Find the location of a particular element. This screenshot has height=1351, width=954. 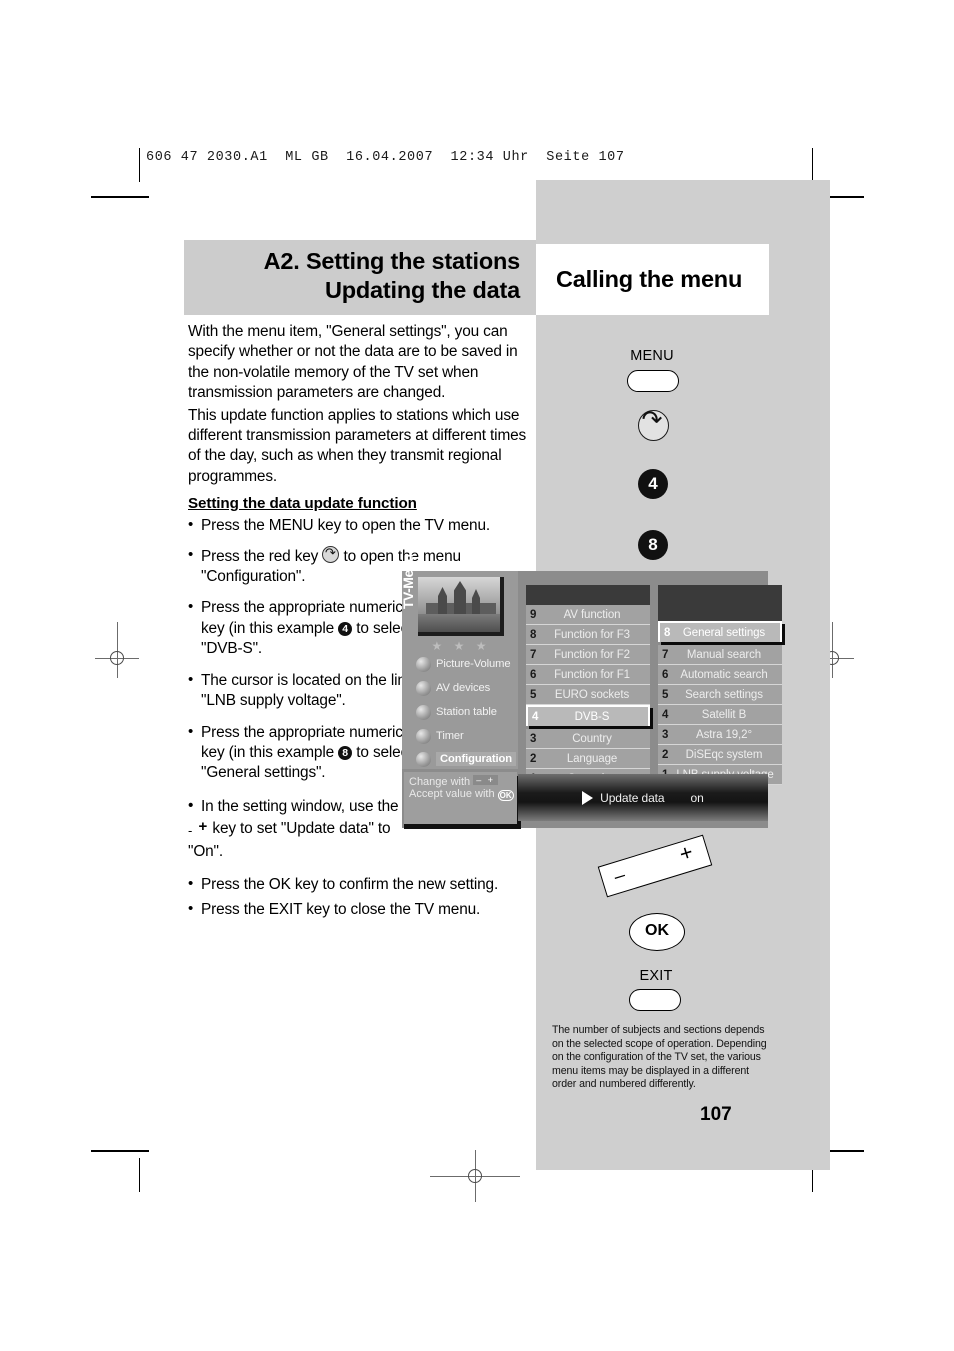

osd-row-dvb-s-selected: 4 DVB-S is located at coordinates (588, 715).